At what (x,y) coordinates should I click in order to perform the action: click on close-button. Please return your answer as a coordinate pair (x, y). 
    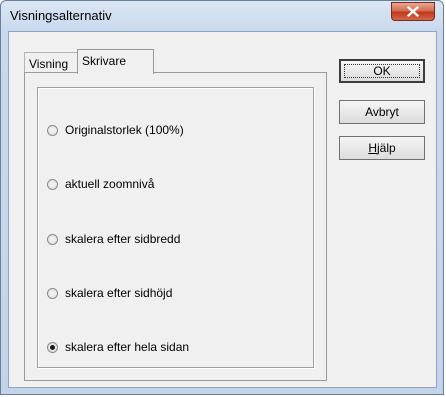
    Looking at the image, I should click on (413, 11).